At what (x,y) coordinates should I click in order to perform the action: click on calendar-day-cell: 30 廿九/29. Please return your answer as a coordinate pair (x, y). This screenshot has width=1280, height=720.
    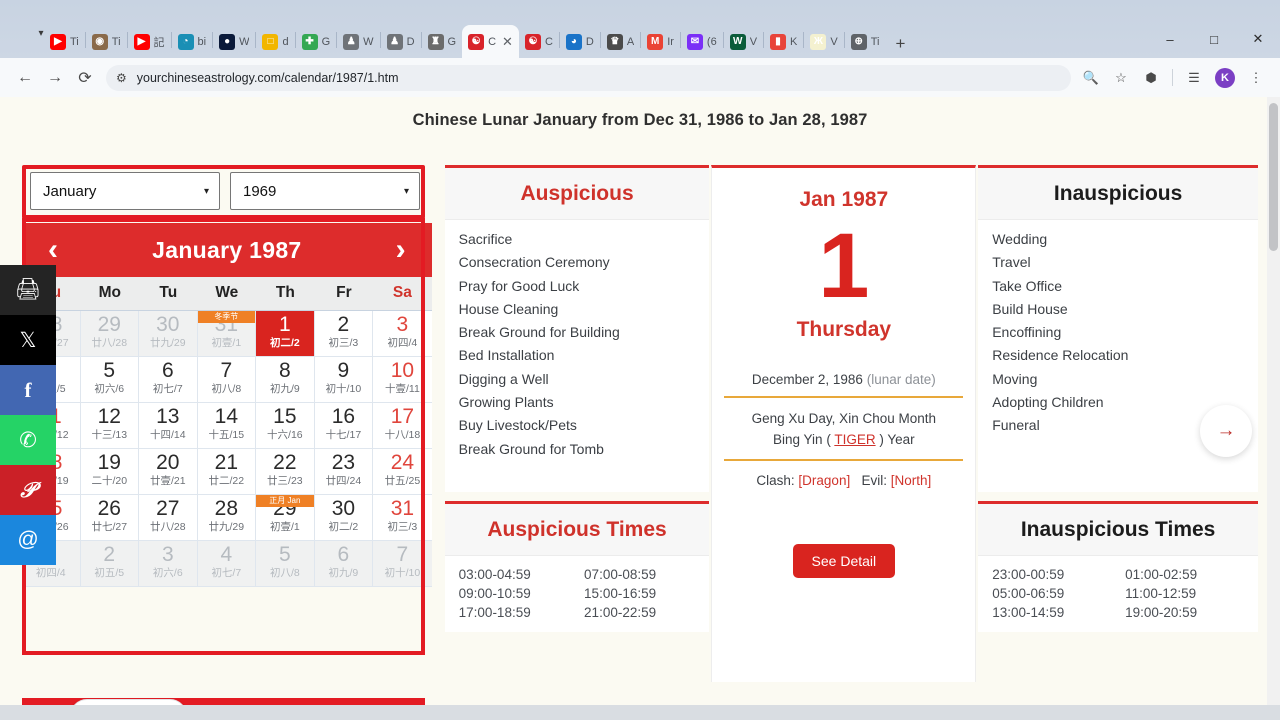
    Looking at the image, I should click on (168, 334).